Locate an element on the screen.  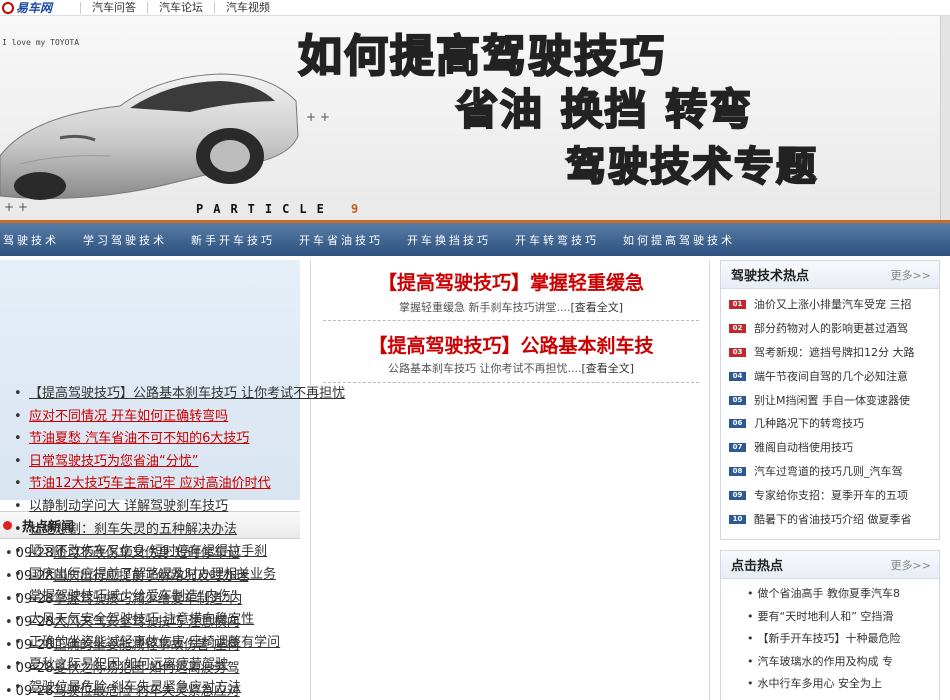
tech-hot-header: 驾驶技术热点 更多>> is located at coordinates (830, 275).